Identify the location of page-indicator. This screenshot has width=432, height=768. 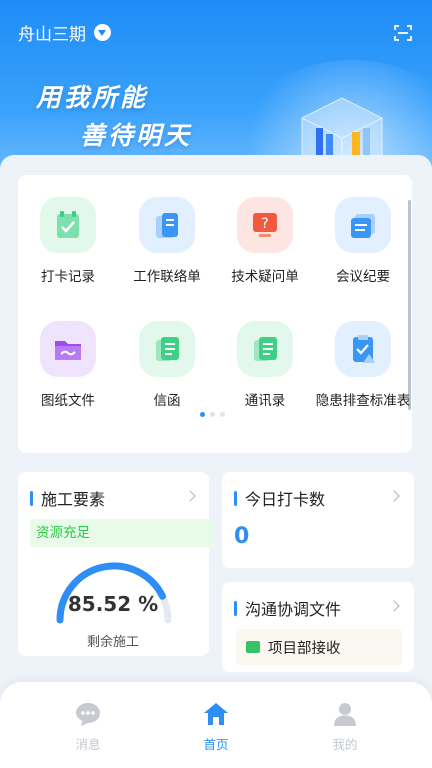
(212, 414).